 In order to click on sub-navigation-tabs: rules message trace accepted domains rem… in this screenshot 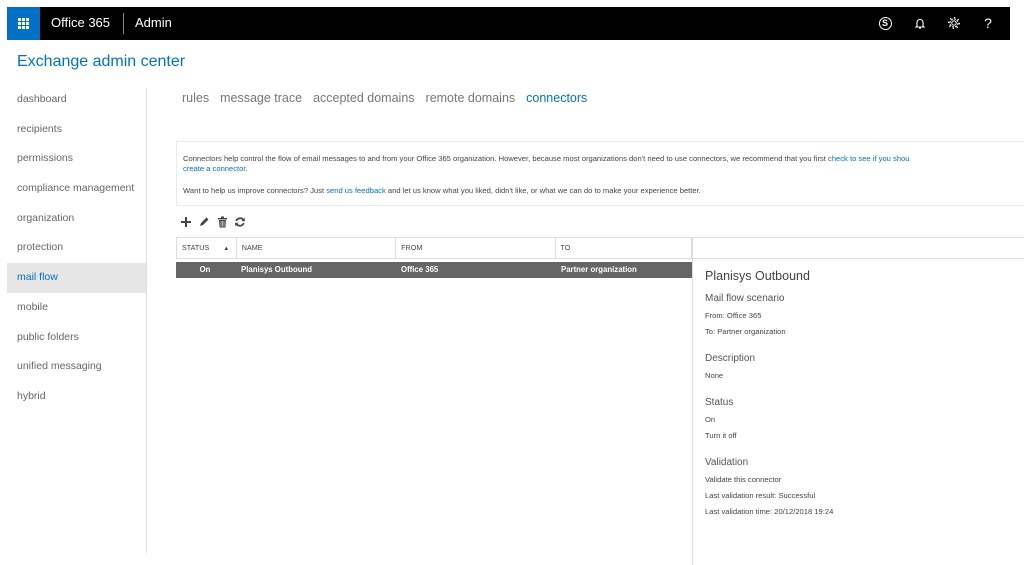, I will do `click(390, 98)`.